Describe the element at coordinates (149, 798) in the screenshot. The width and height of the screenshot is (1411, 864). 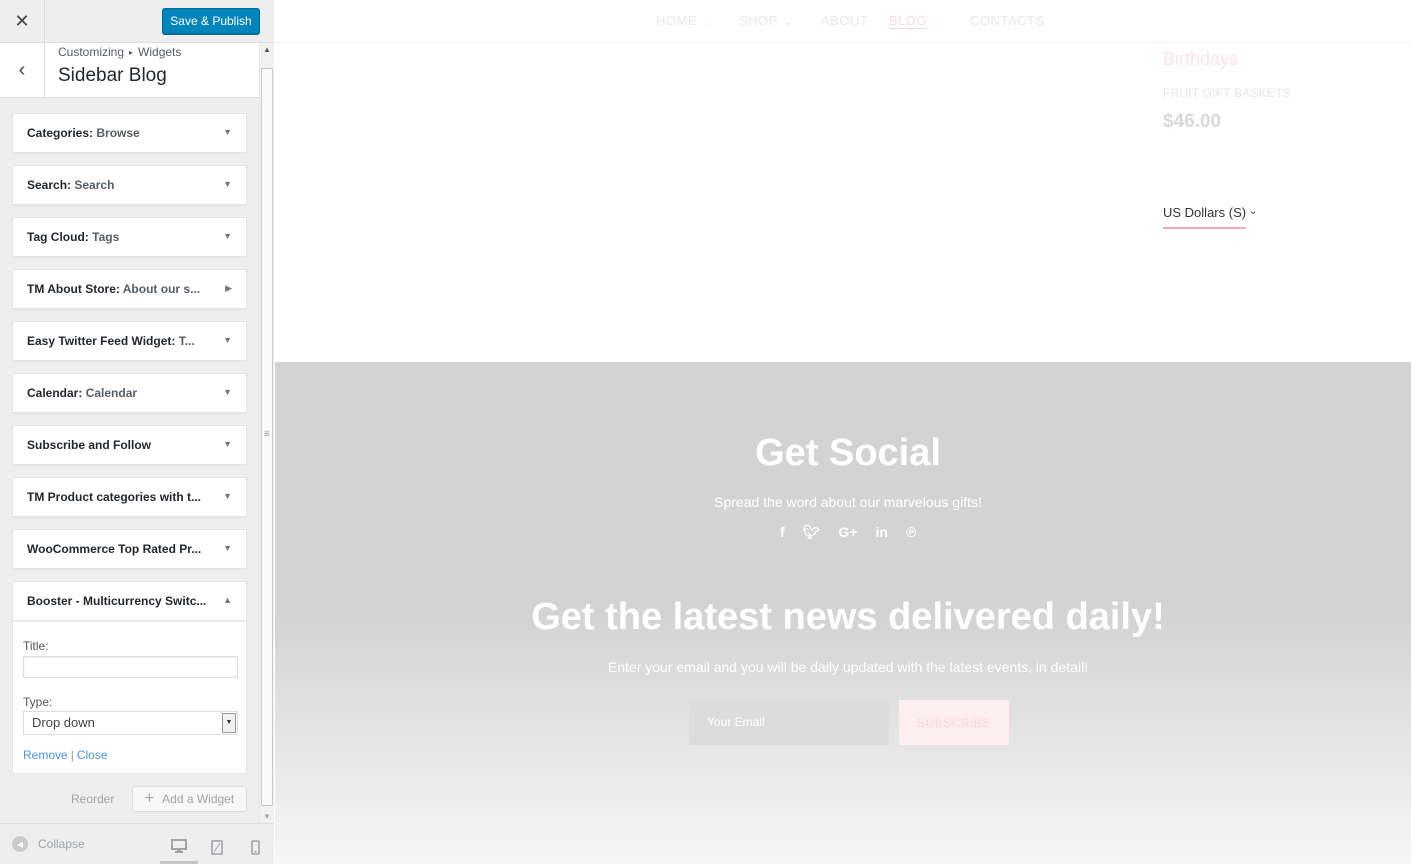
I see `plus-icon: +` at that location.